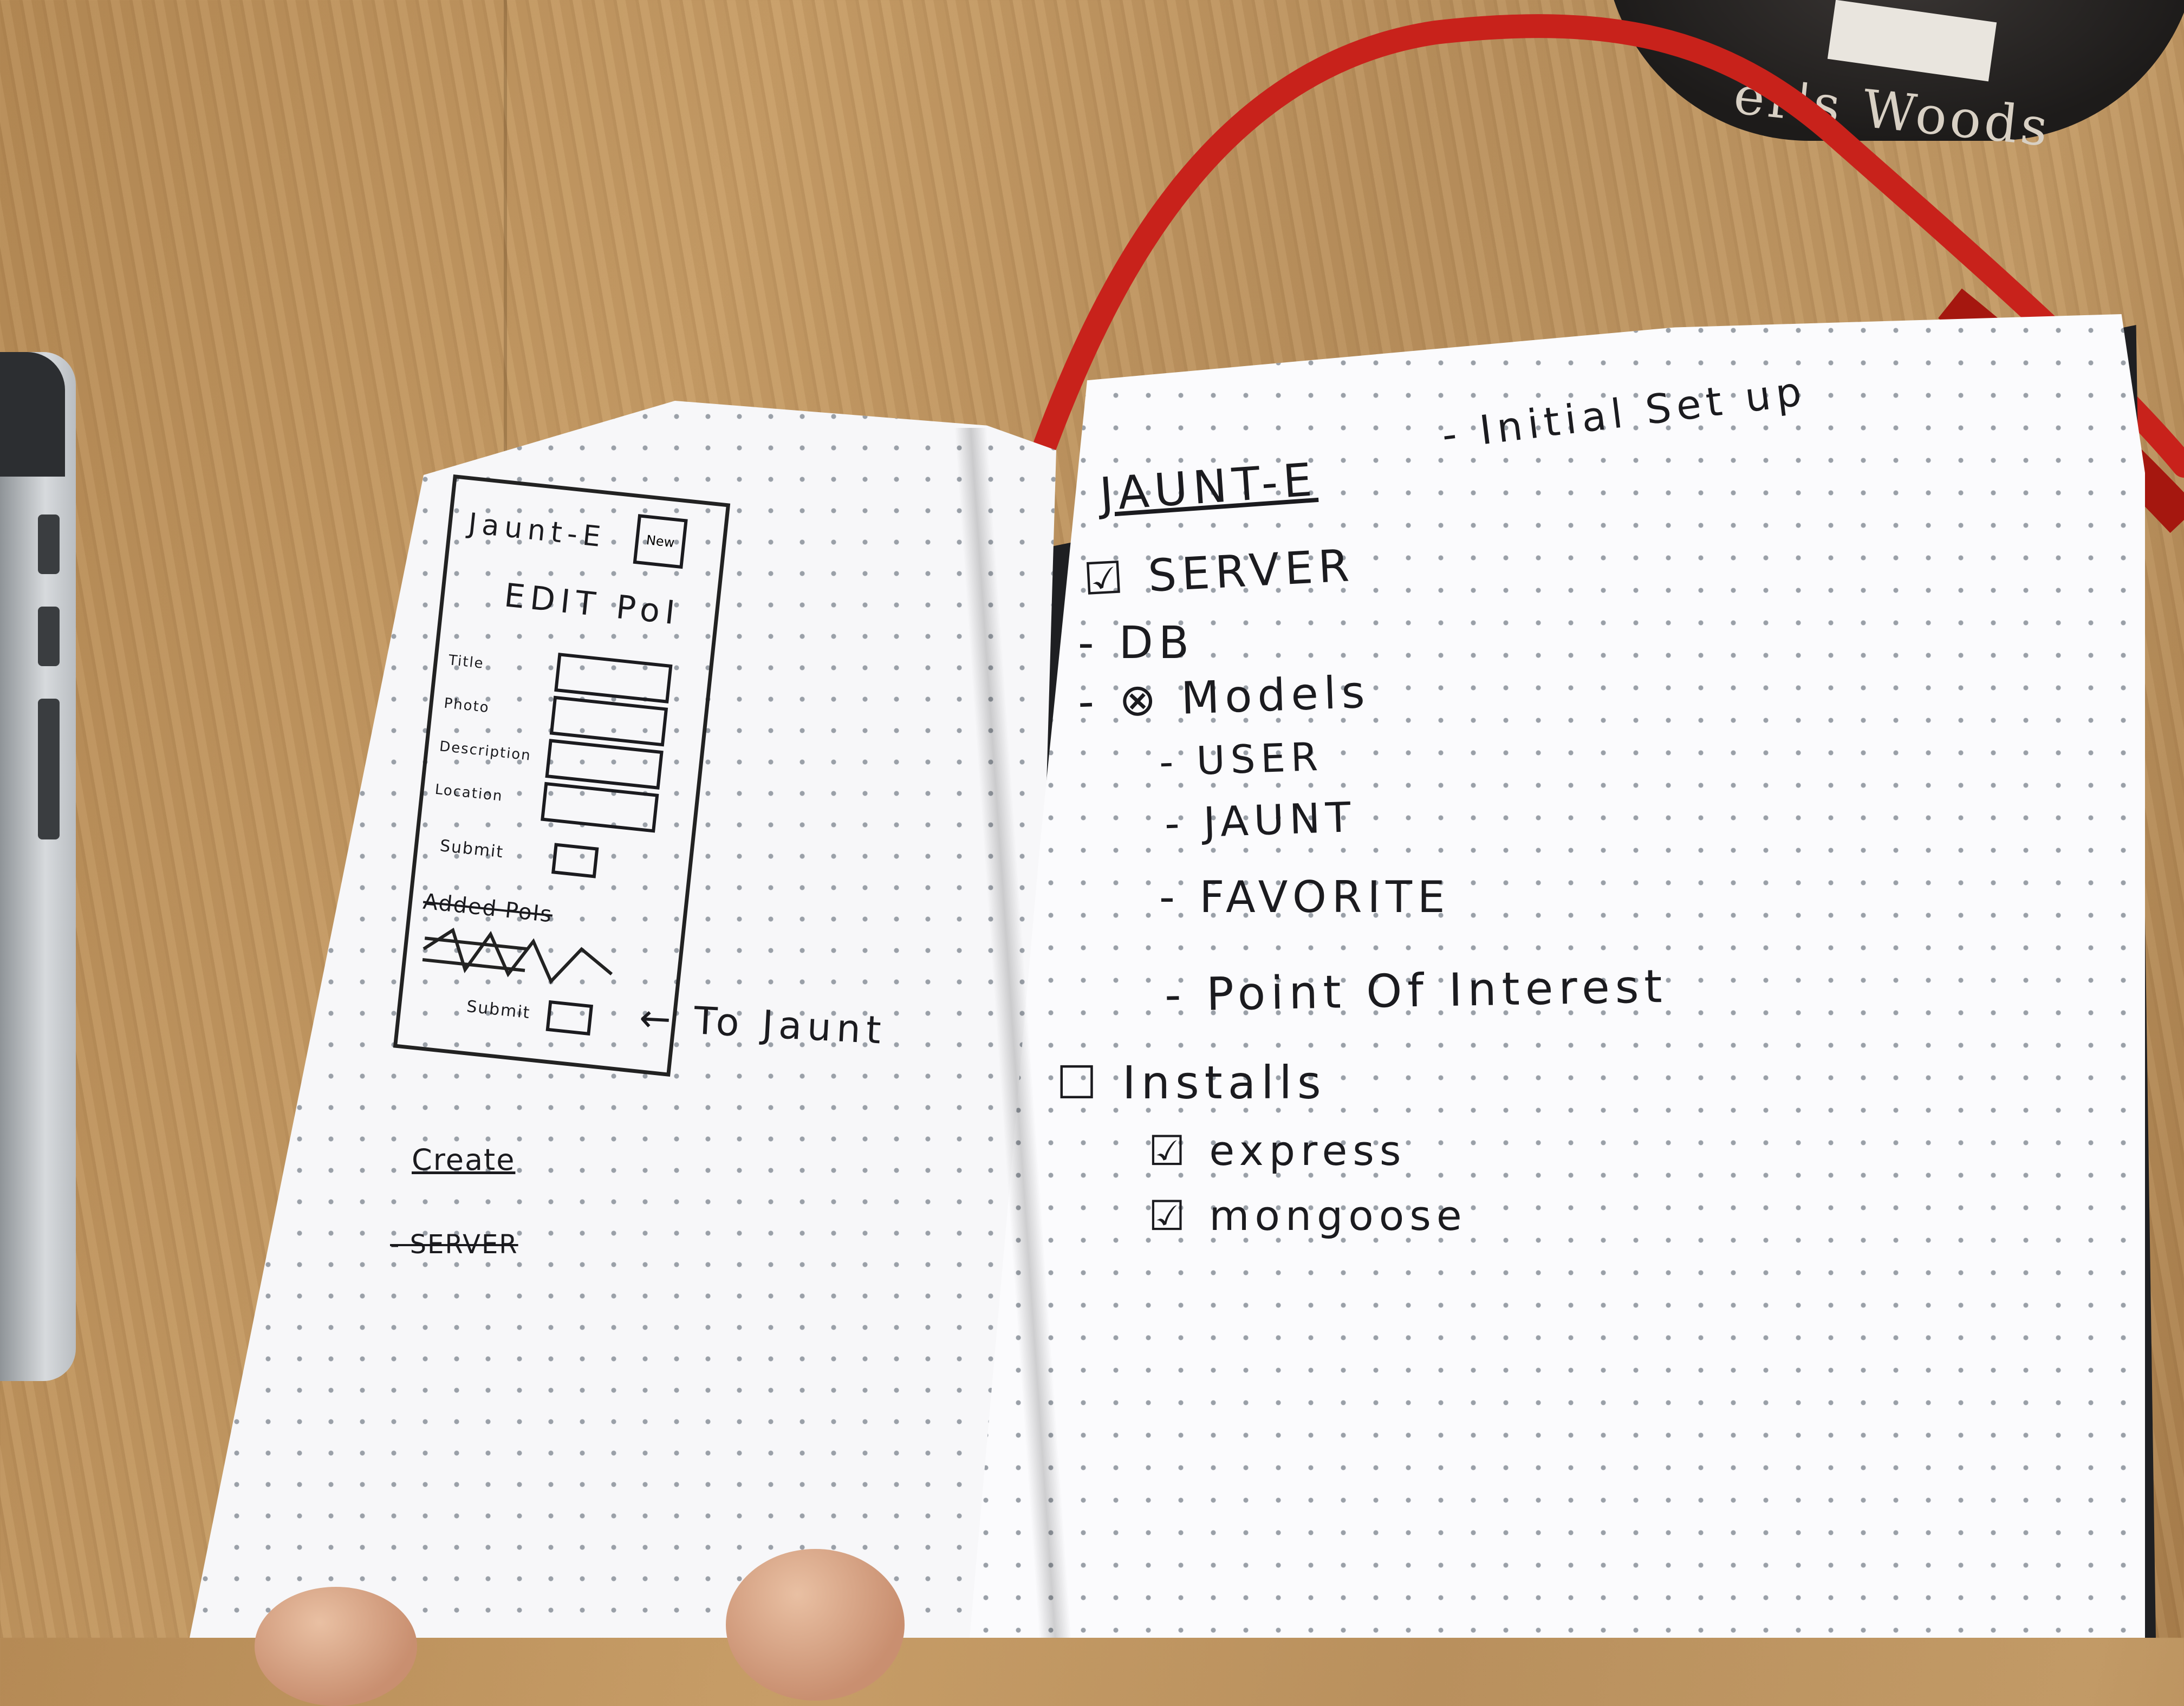  I want to click on wireframe-field-label: Location, so click(469, 793).